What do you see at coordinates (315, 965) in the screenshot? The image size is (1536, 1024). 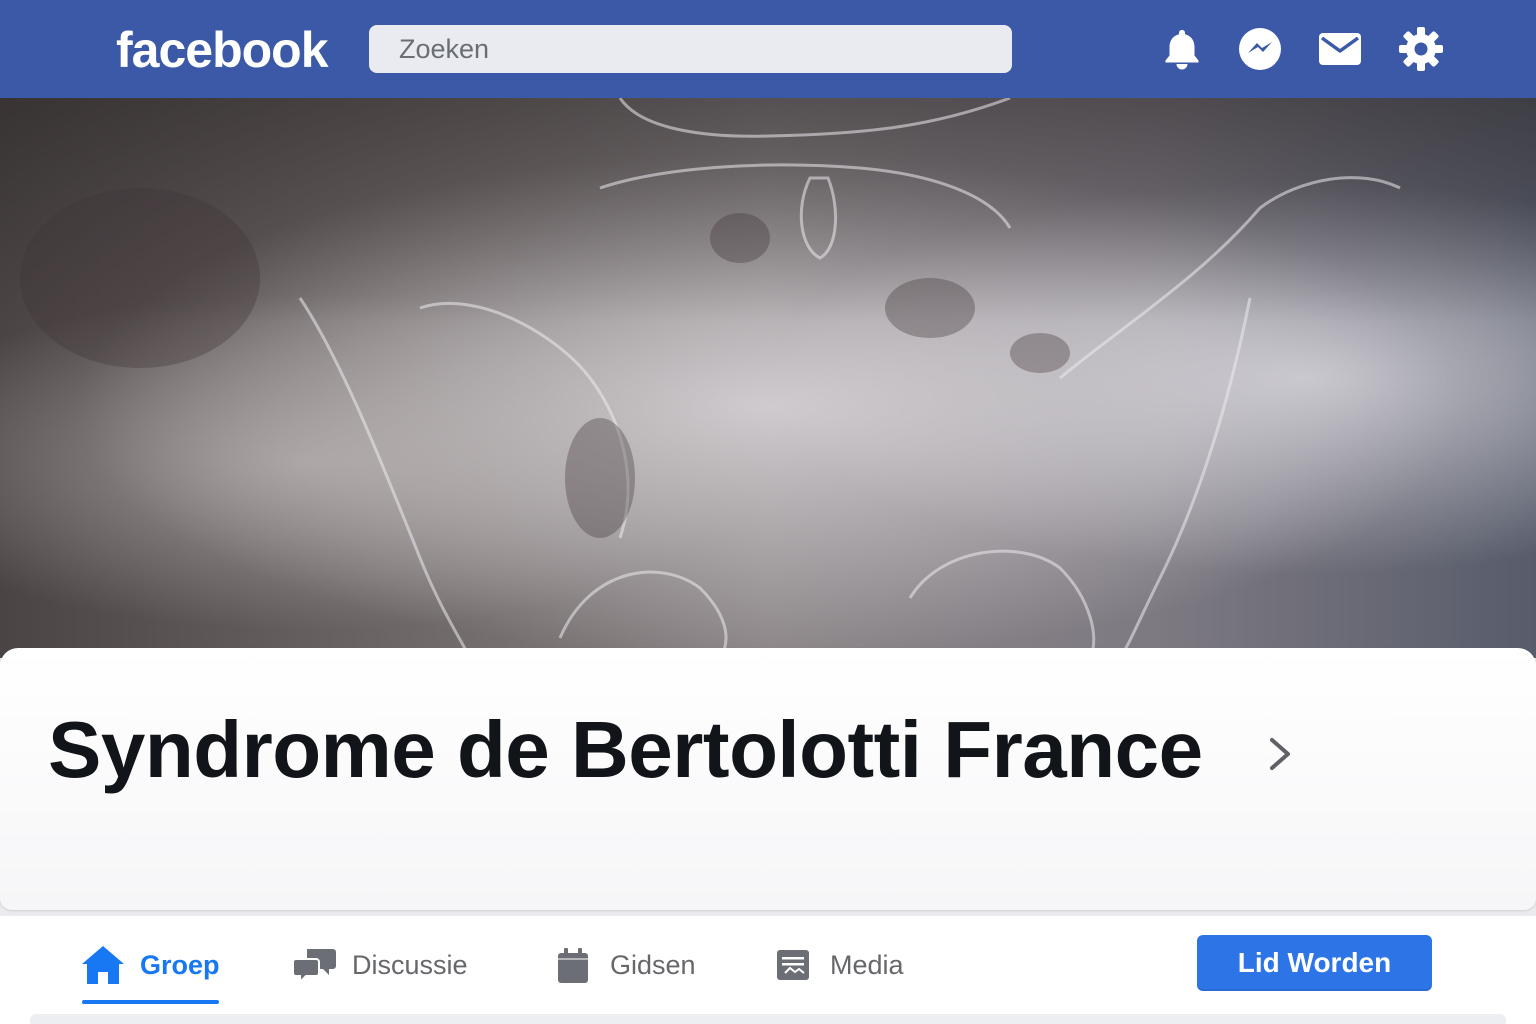 I see `chat-bubbles-icon` at bounding box center [315, 965].